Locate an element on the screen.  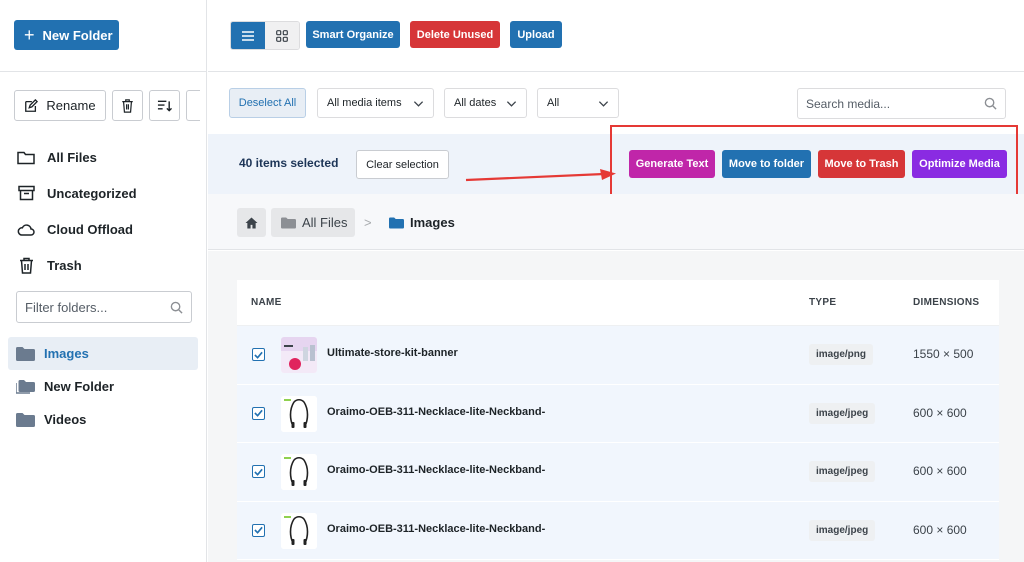
folder-item-new-folder: New Folder is located at coordinates (103, 386).